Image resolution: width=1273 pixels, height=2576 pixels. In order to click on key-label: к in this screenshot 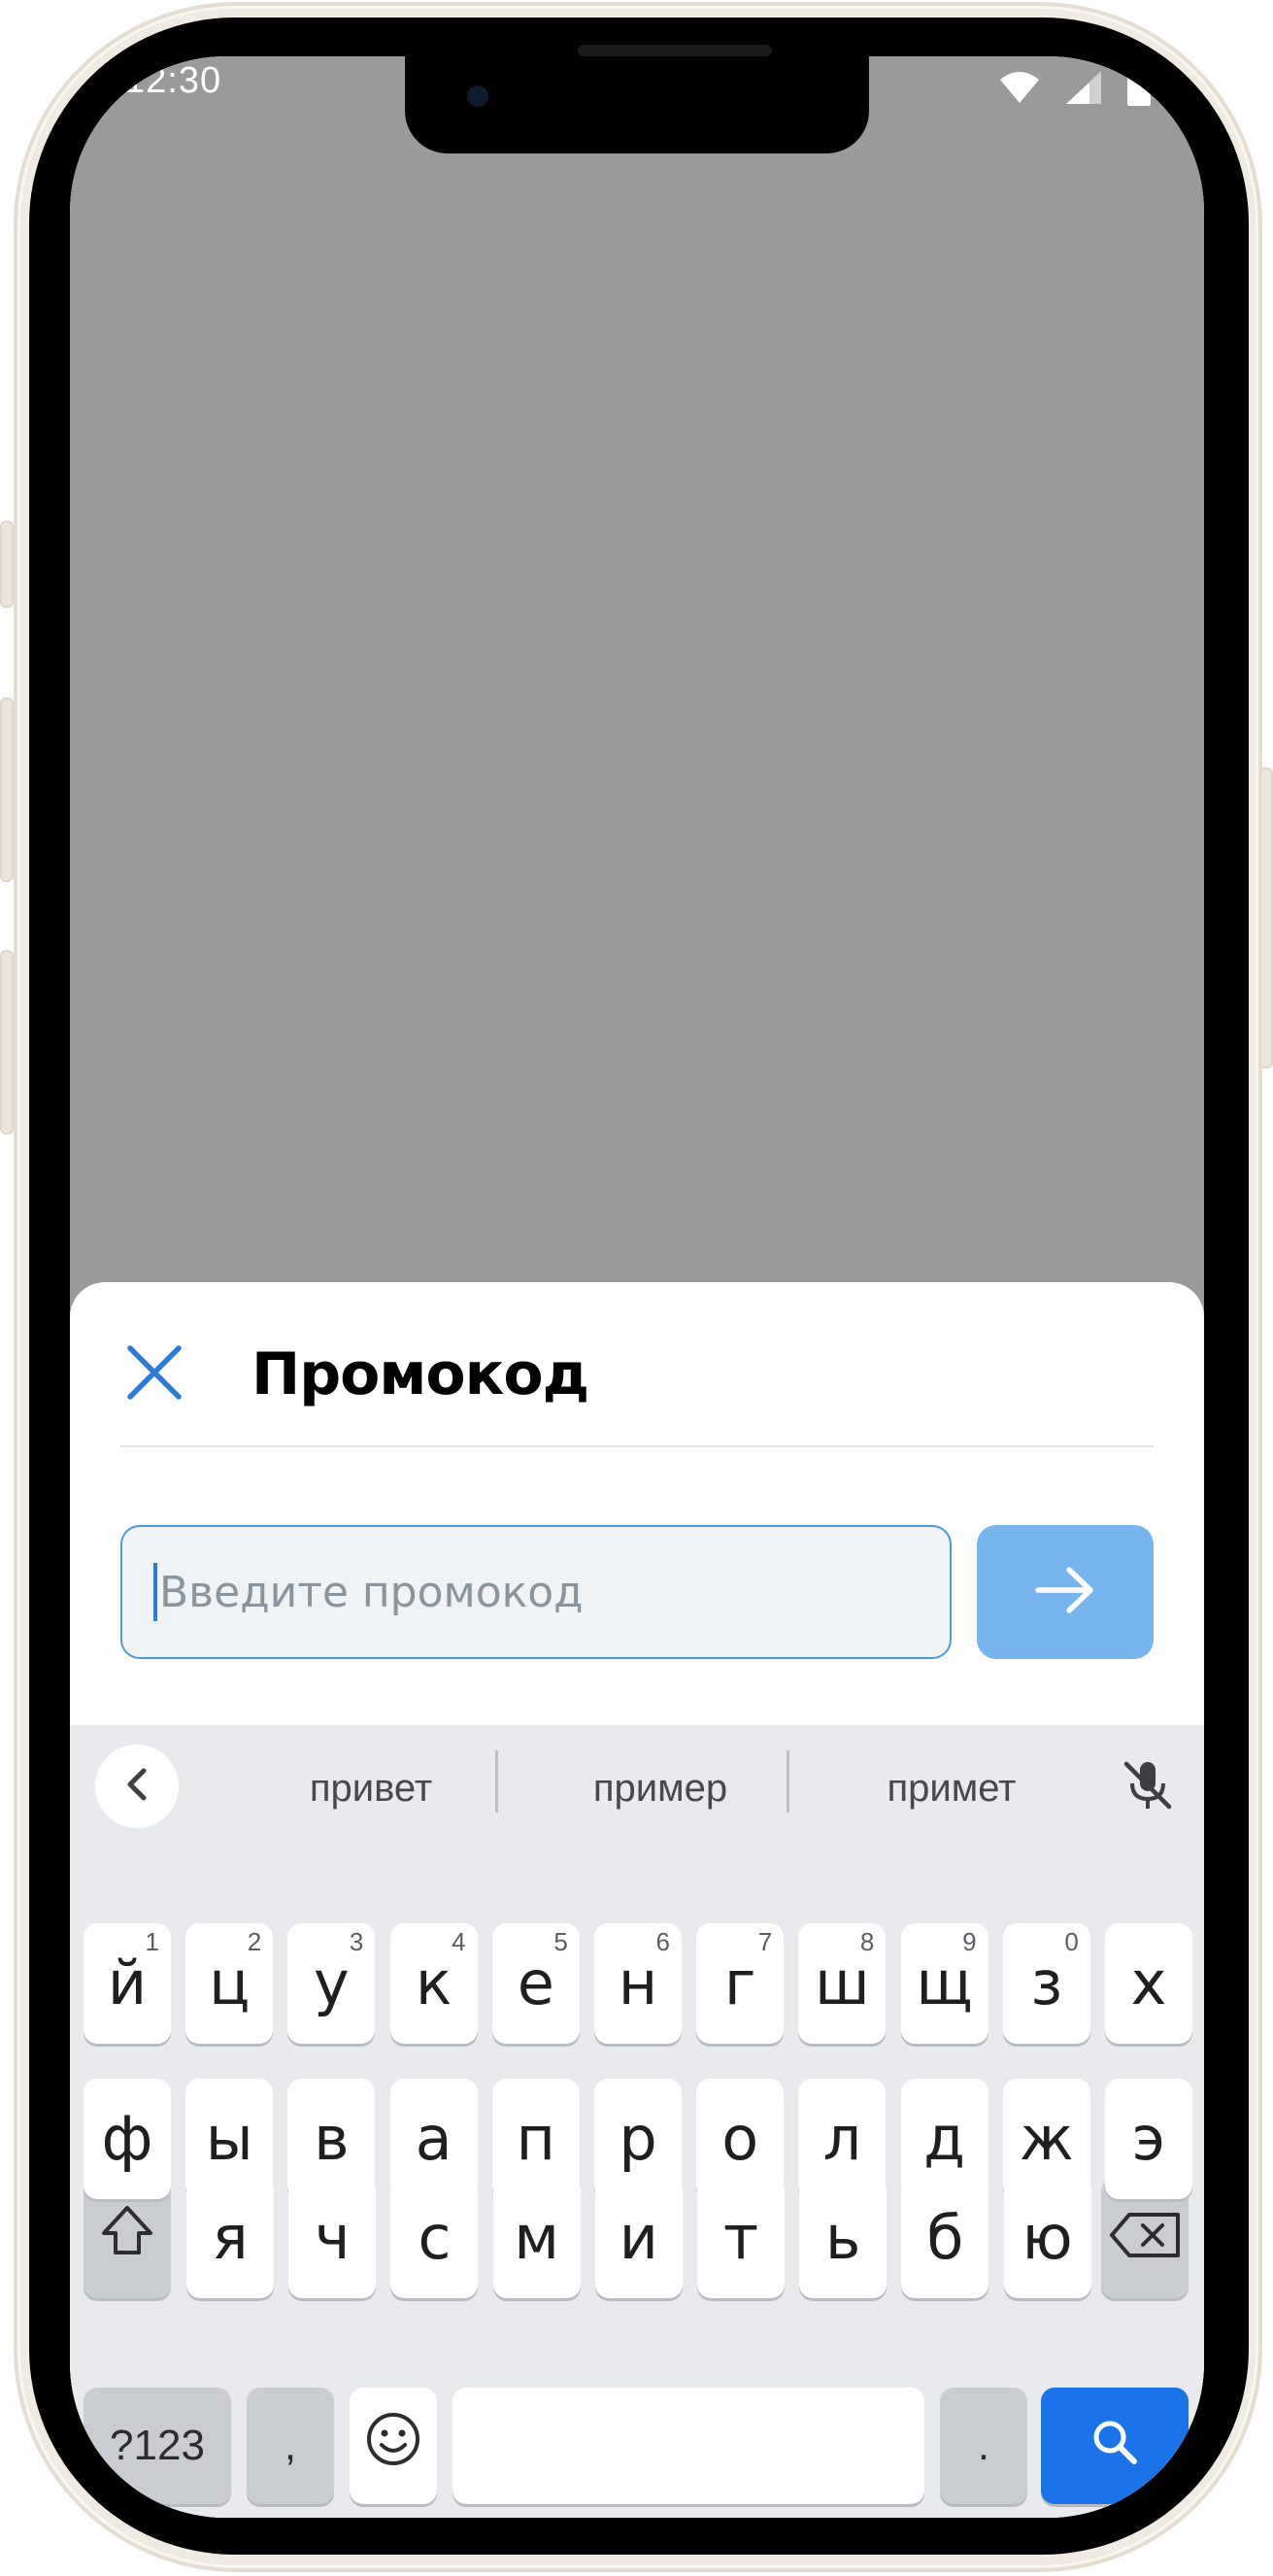, I will do `click(434, 1983)`.